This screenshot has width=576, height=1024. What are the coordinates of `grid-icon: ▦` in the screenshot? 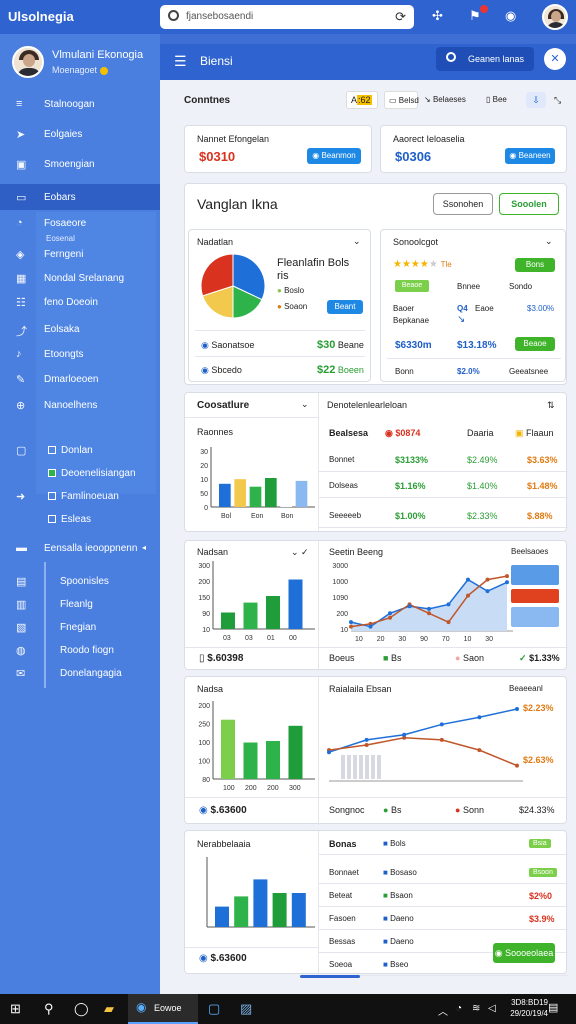 It's located at (21, 279).